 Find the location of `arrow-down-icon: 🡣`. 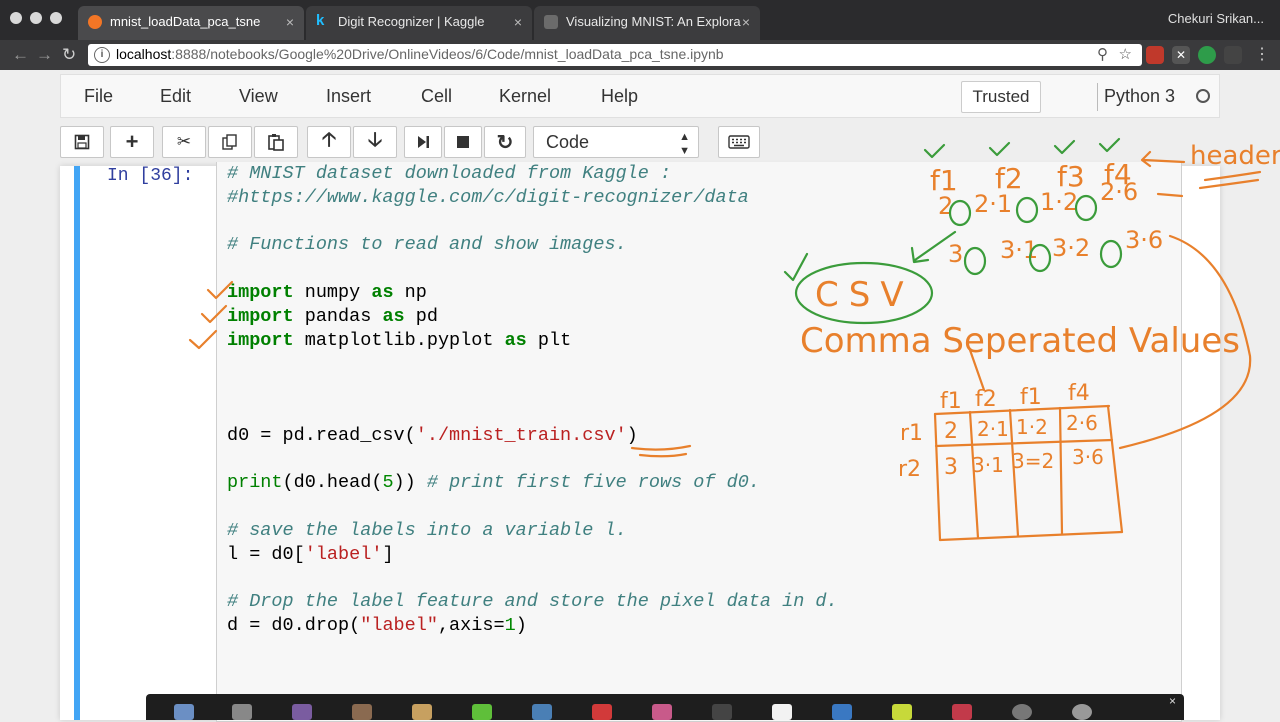

arrow-down-icon: 🡣 is located at coordinates (375, 140).